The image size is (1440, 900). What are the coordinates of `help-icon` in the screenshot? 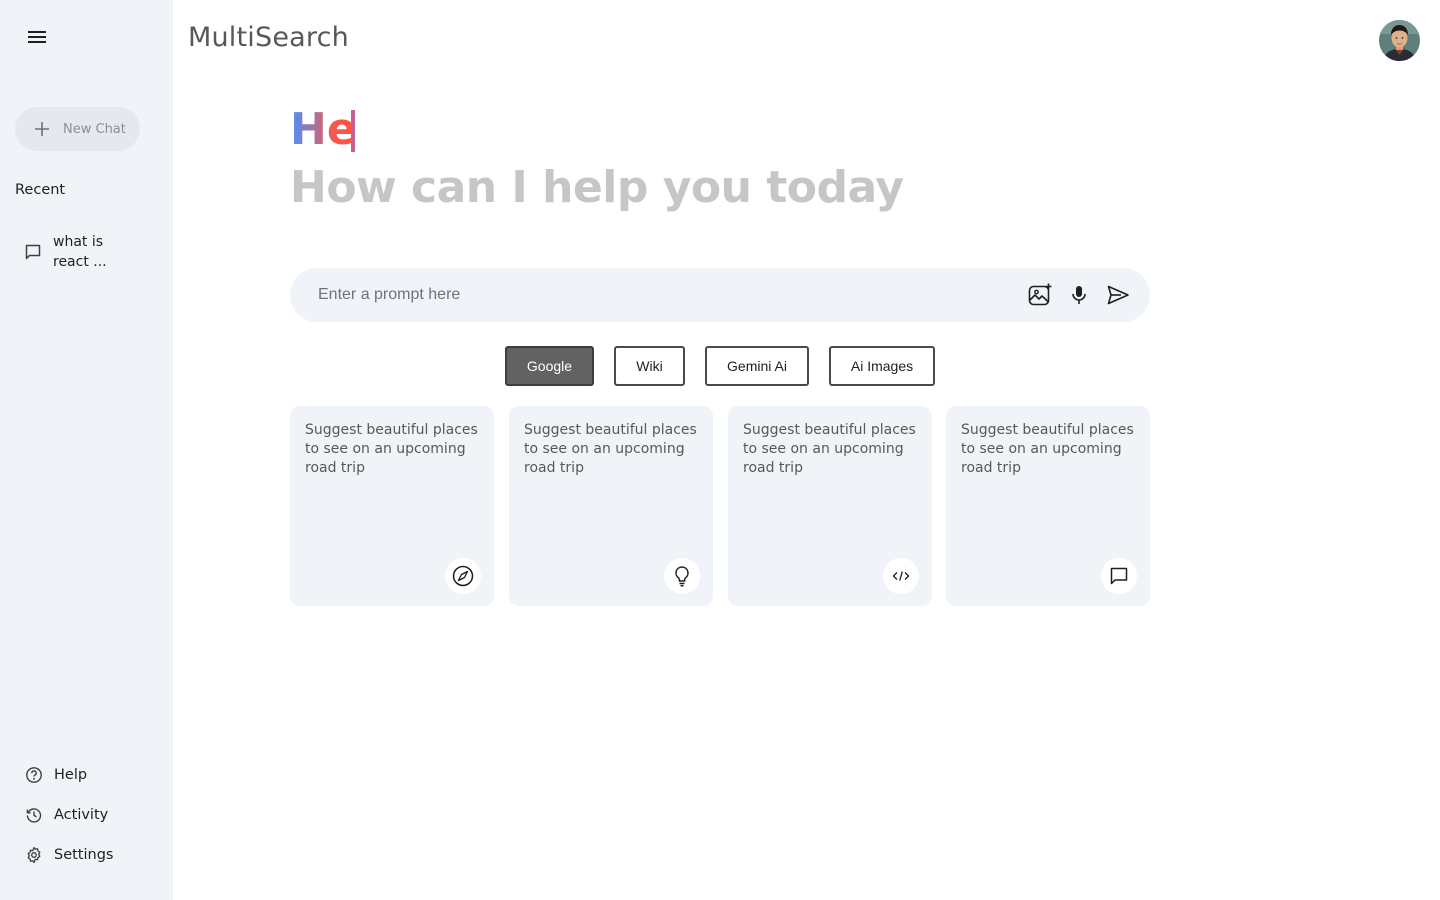 It's located at (34, 775).